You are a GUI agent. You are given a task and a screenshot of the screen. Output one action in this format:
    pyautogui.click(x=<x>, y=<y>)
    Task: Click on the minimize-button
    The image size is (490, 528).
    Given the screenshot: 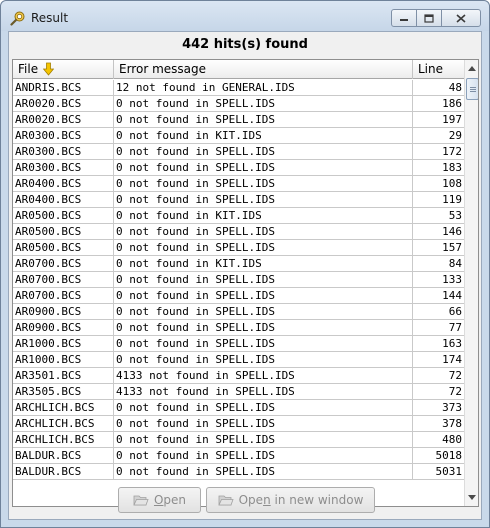 What is the action you would take?
    pyautogui.click(x=404, y=18)
    